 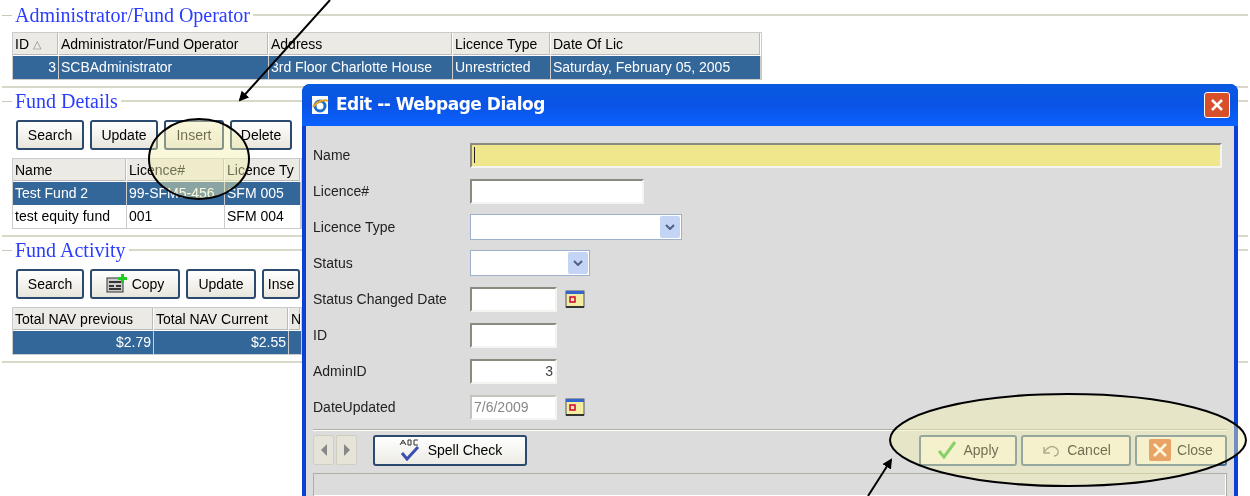 I want to click on input-field: 3, so click(x=513, y=371).